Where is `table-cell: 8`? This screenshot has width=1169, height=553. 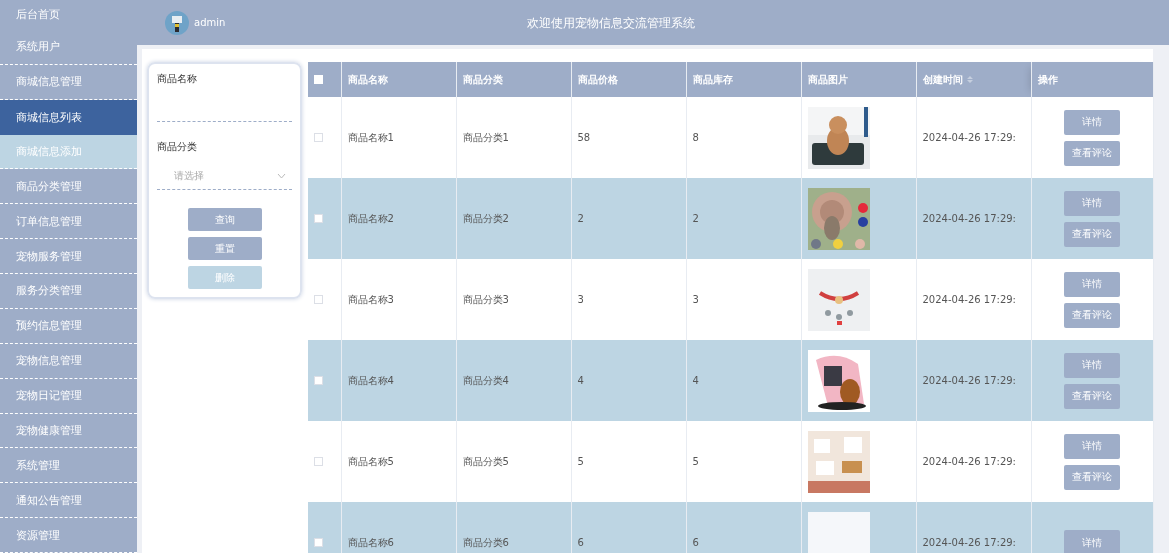
table-cell: 8 is located at coordinates (695, 137).